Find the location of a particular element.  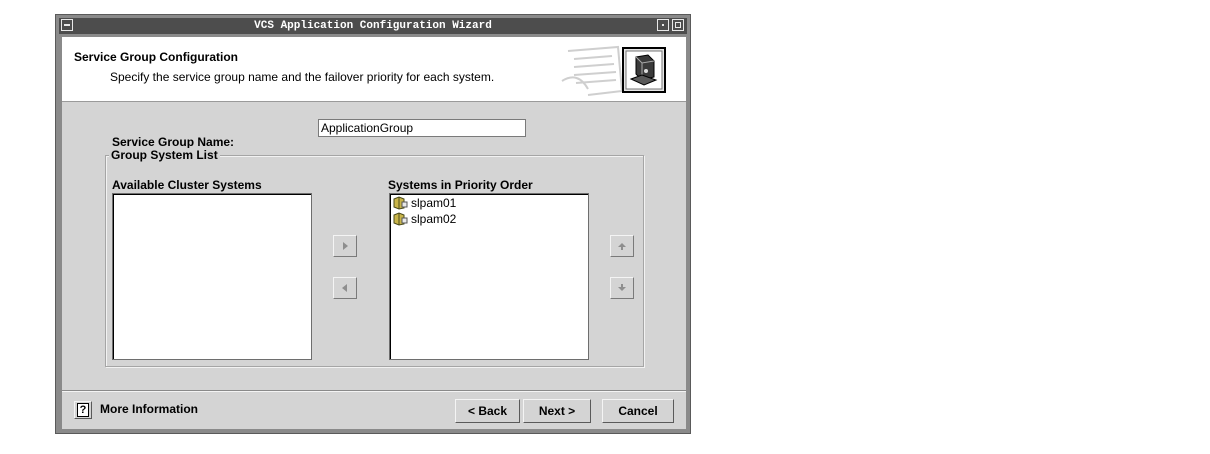

service-group-name-label: Service Group Name: is located at coordinates (173, 142).